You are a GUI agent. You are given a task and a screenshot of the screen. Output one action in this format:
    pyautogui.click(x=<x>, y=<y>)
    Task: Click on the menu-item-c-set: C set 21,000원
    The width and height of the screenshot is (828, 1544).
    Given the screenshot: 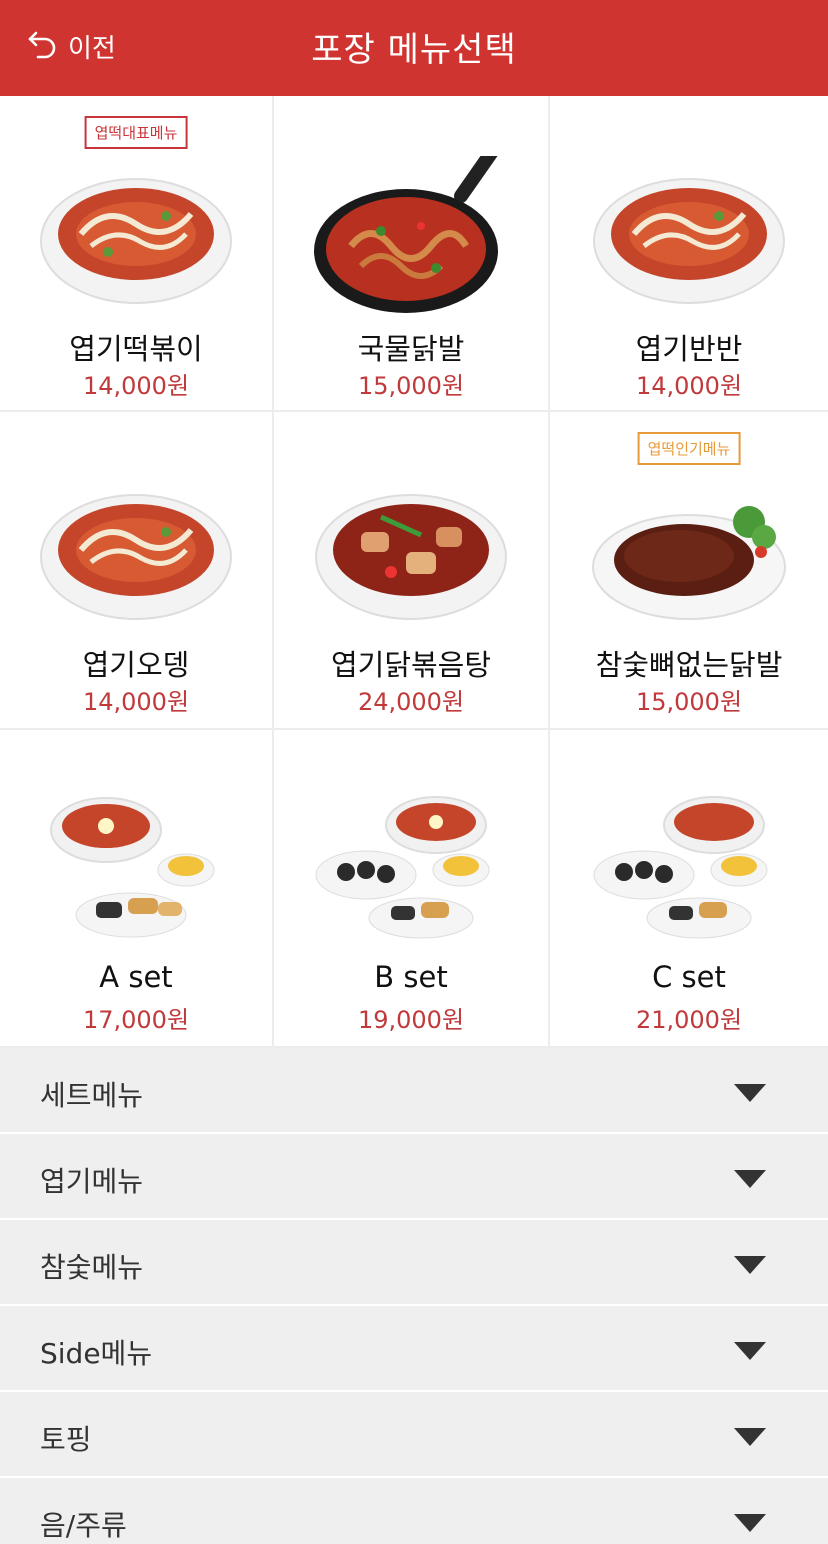 What is the action you would take?
    pyautogui.click(x=689, y=889)
    